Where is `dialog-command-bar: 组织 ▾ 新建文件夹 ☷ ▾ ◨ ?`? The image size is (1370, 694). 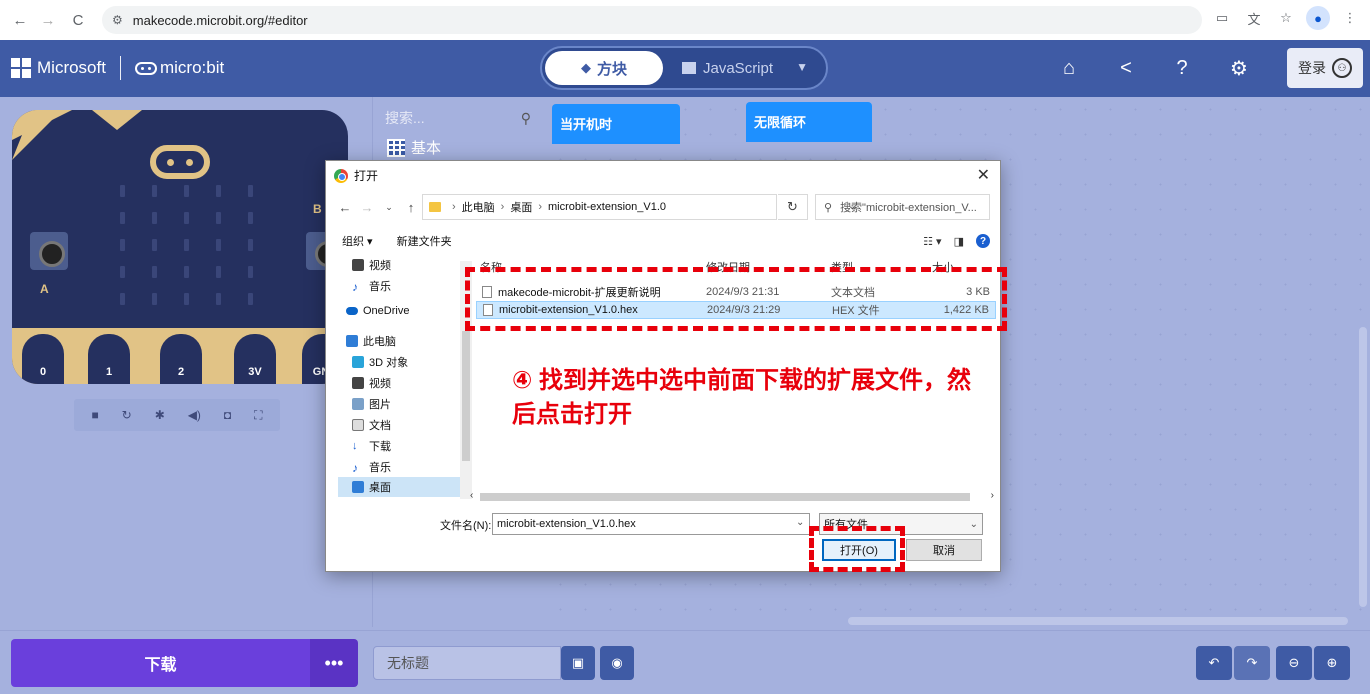
dialog-command-bar: 组织 ▾ 新建文件夹 ☷ ▾ ◨ ? is located at coordinates (666, 241).